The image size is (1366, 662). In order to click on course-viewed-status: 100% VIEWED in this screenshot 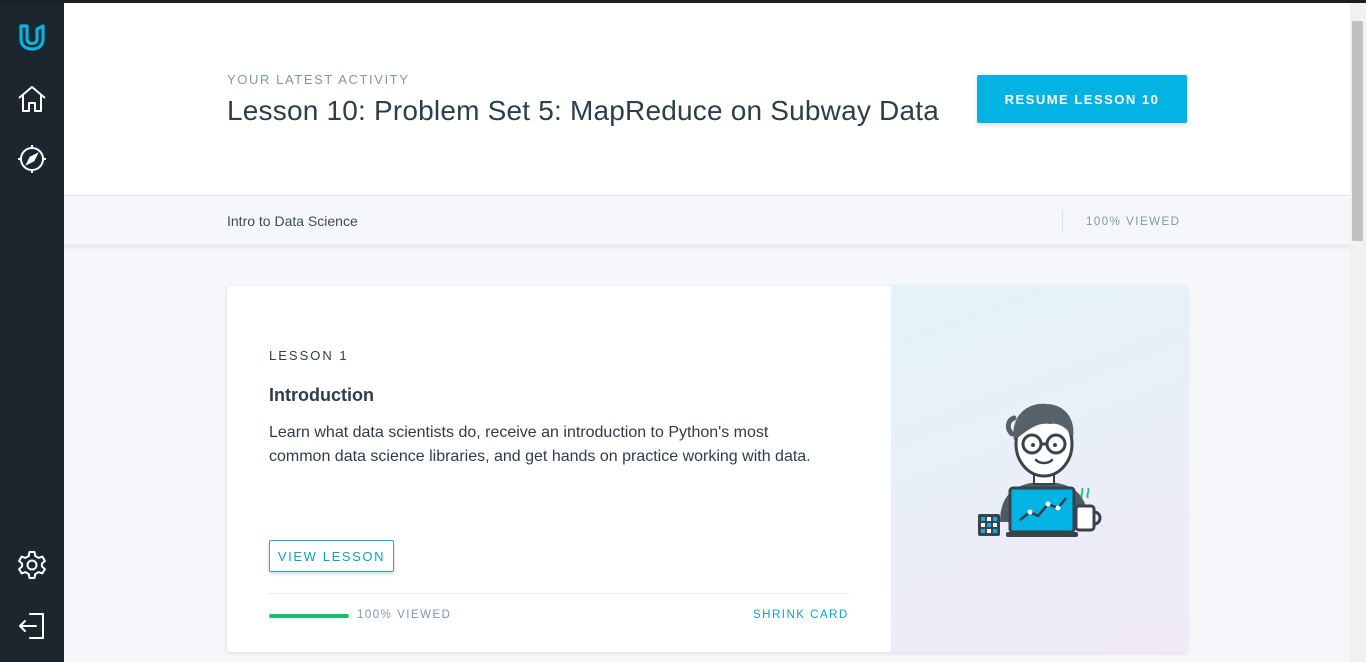, I will do `click(1133, 222)`.